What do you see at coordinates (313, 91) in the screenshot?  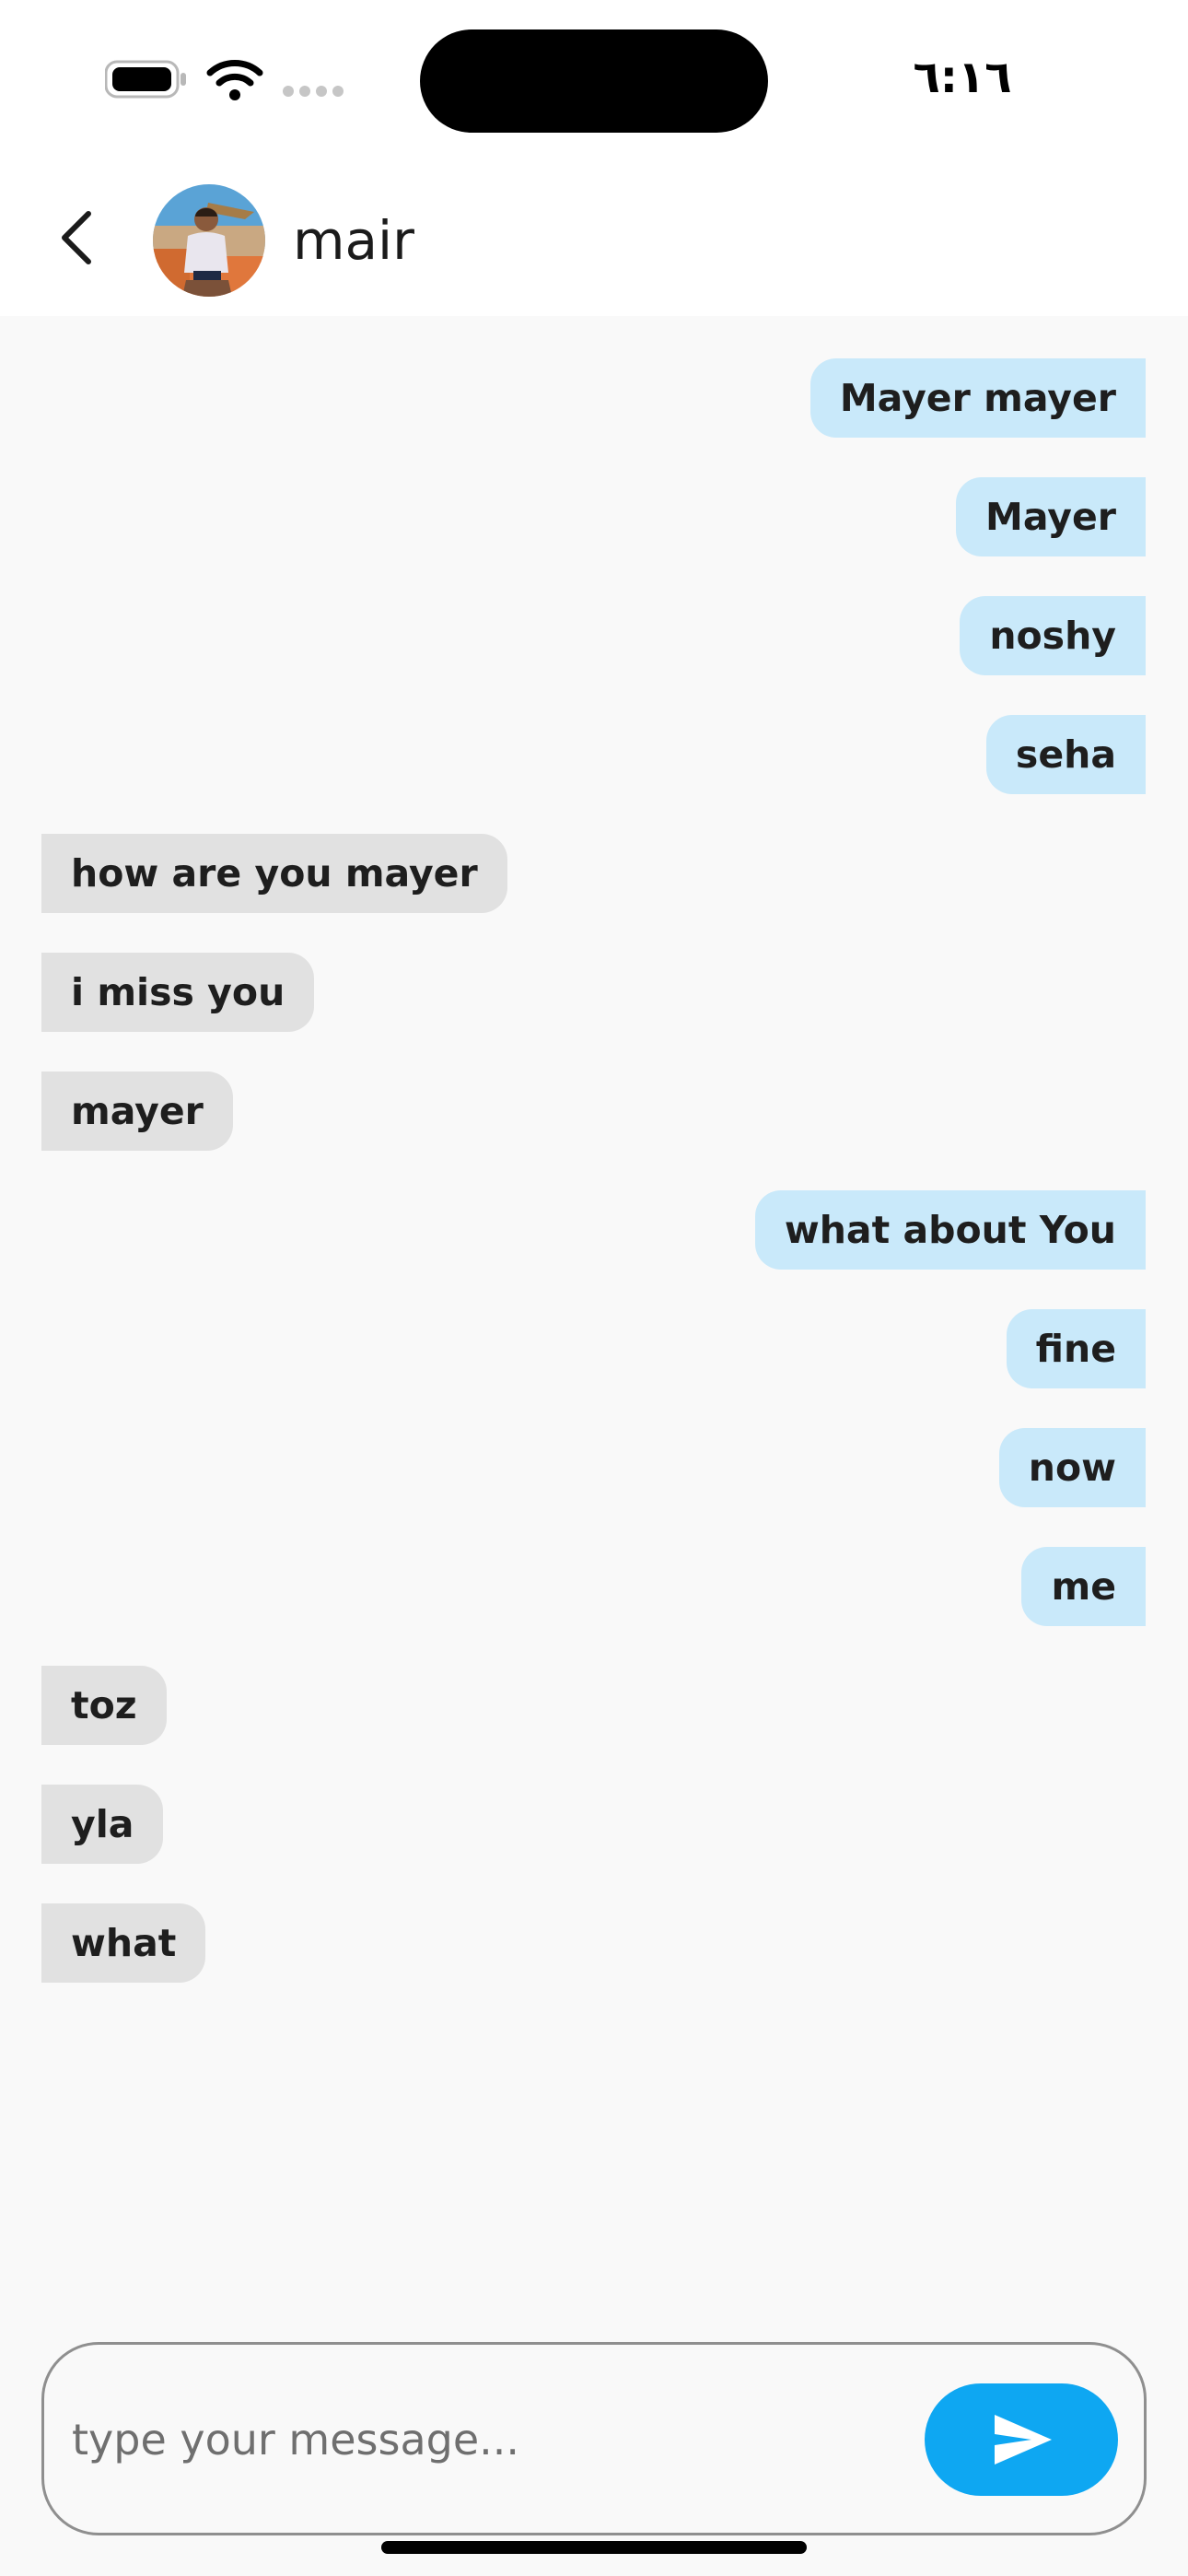 I see `signal-dots-icon` at bounding box center [313, 91].